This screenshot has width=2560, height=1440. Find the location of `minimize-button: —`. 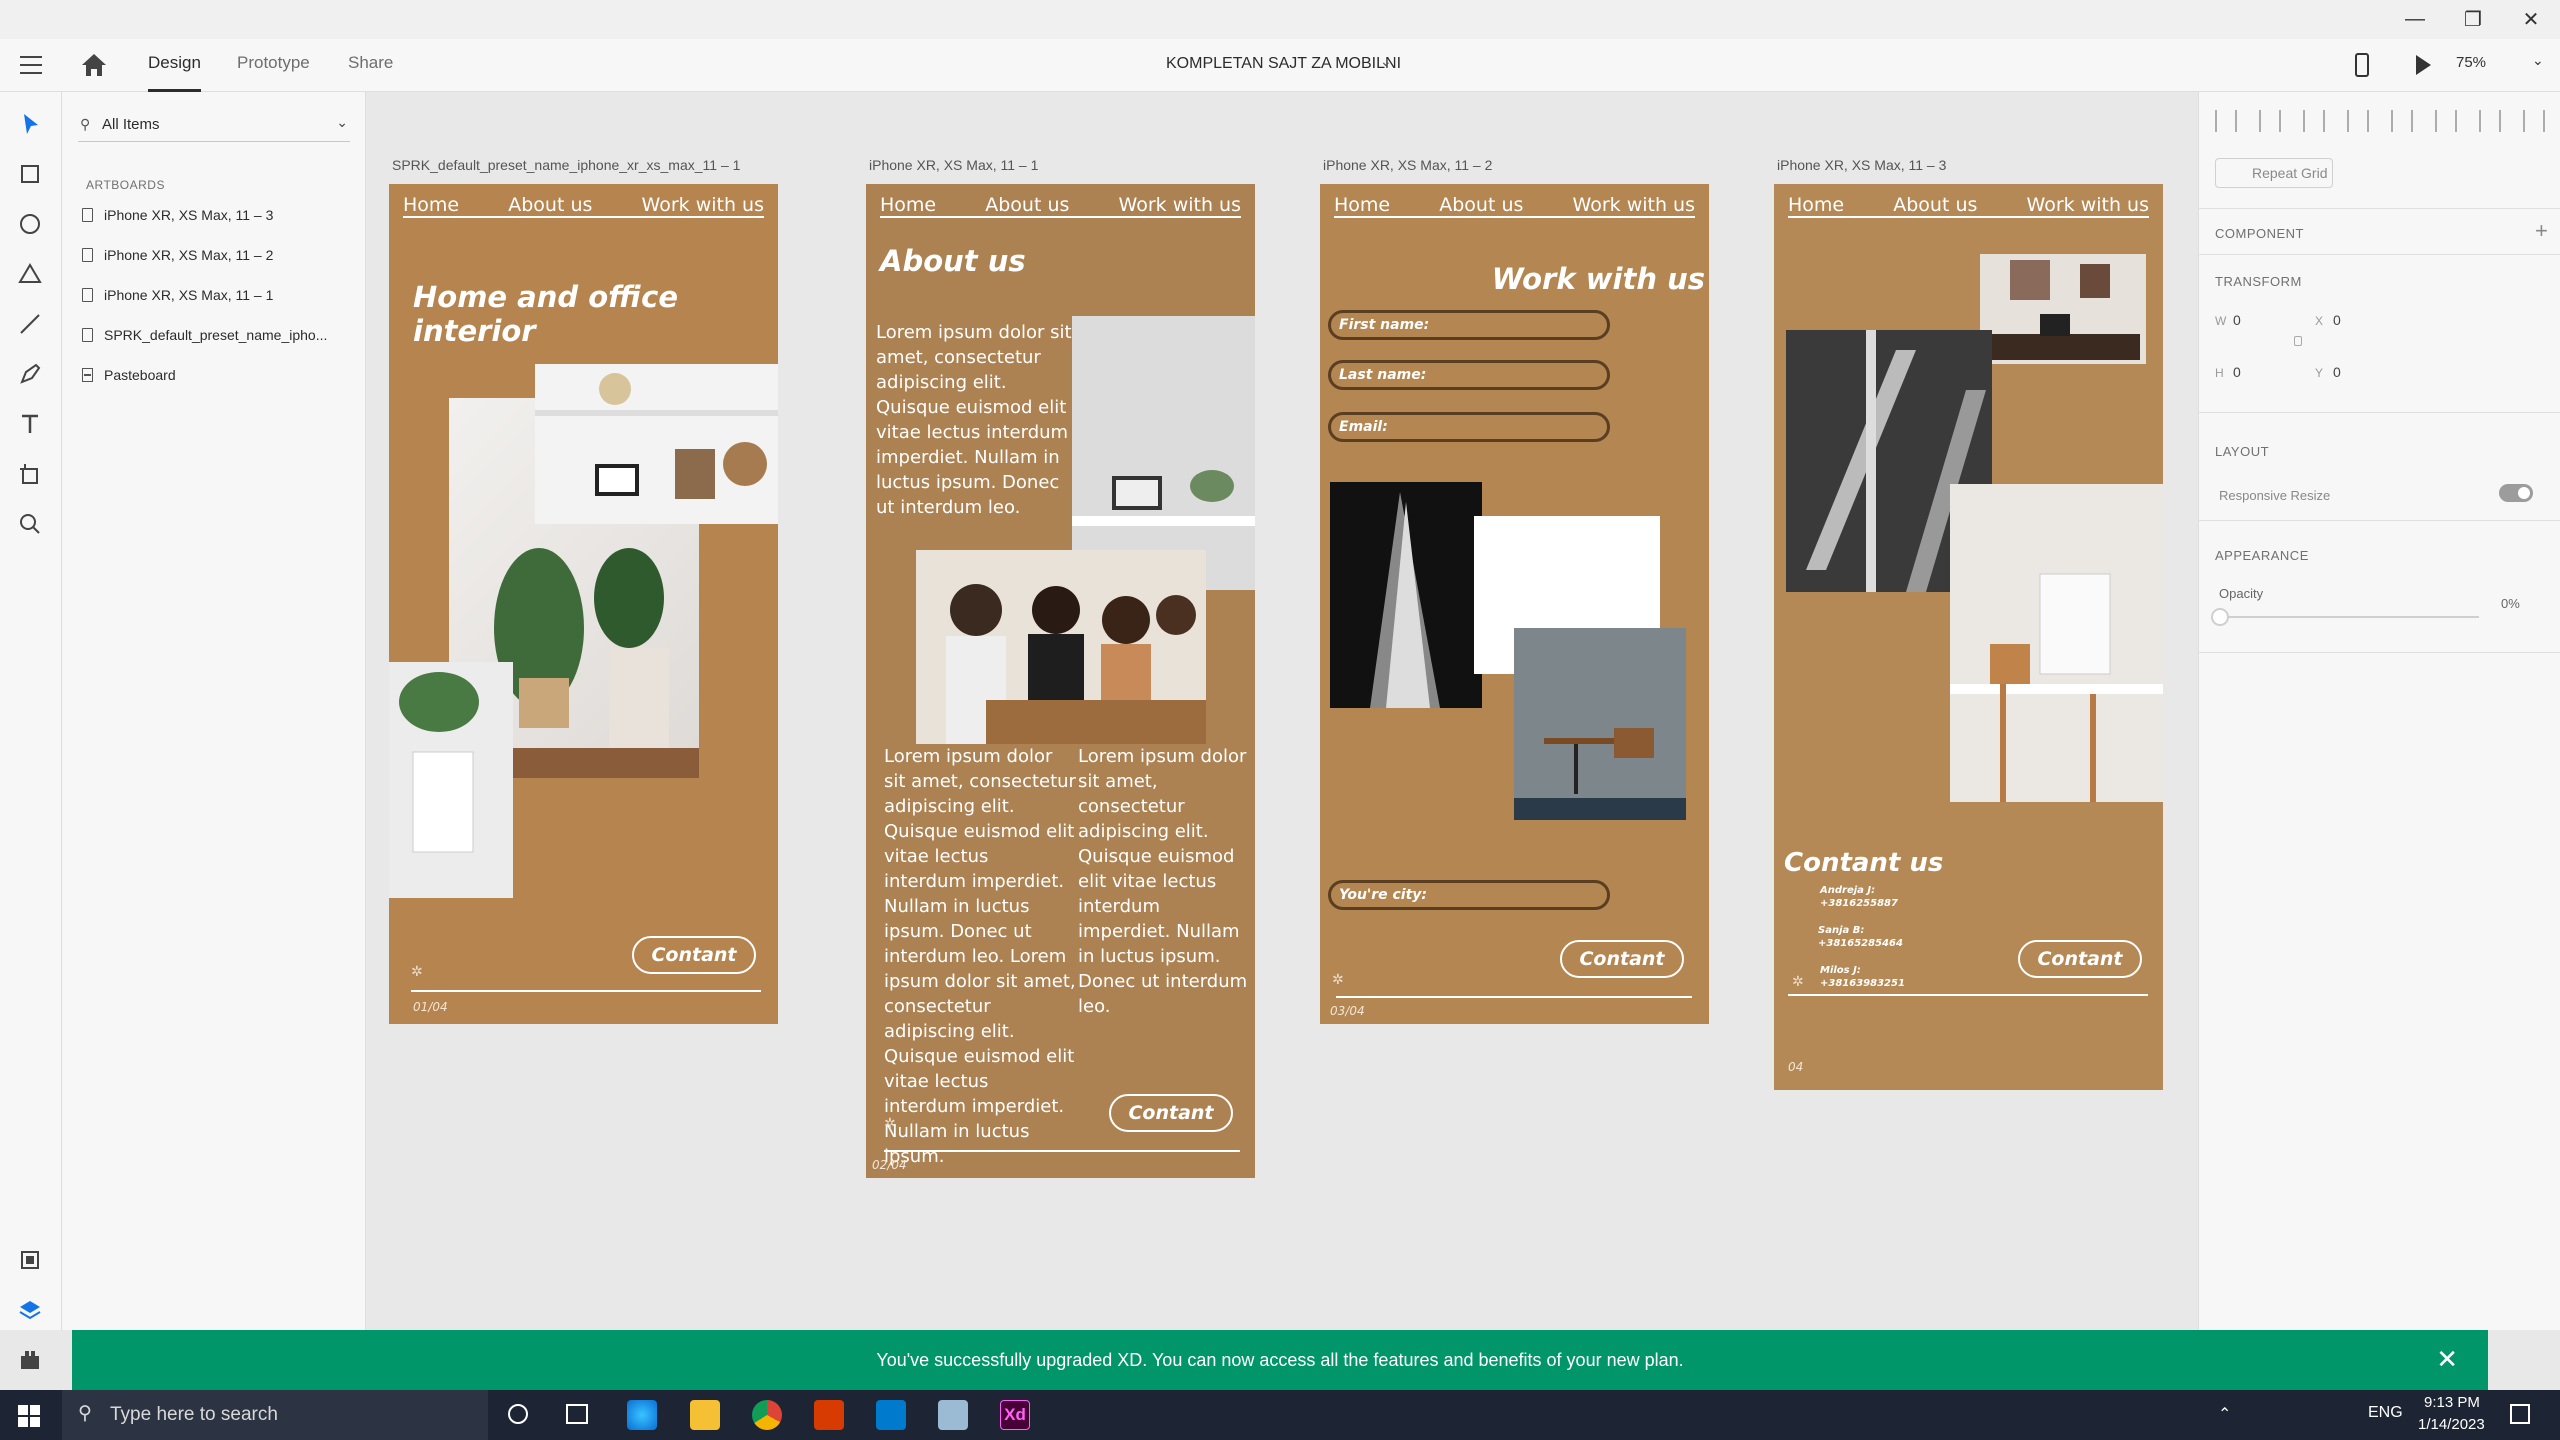

minimize-button: — is located at coordinates (2415, 19).